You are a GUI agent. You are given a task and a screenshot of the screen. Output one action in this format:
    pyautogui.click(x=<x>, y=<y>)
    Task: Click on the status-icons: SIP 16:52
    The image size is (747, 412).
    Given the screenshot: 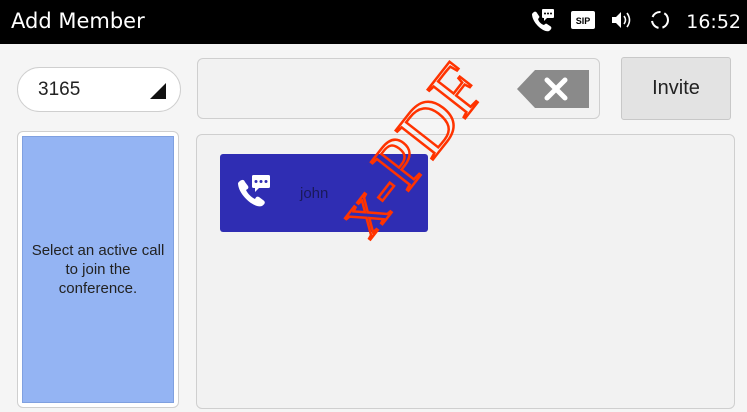 What is the action you would take?
    pyautogui.click(x=634, y=22)
    